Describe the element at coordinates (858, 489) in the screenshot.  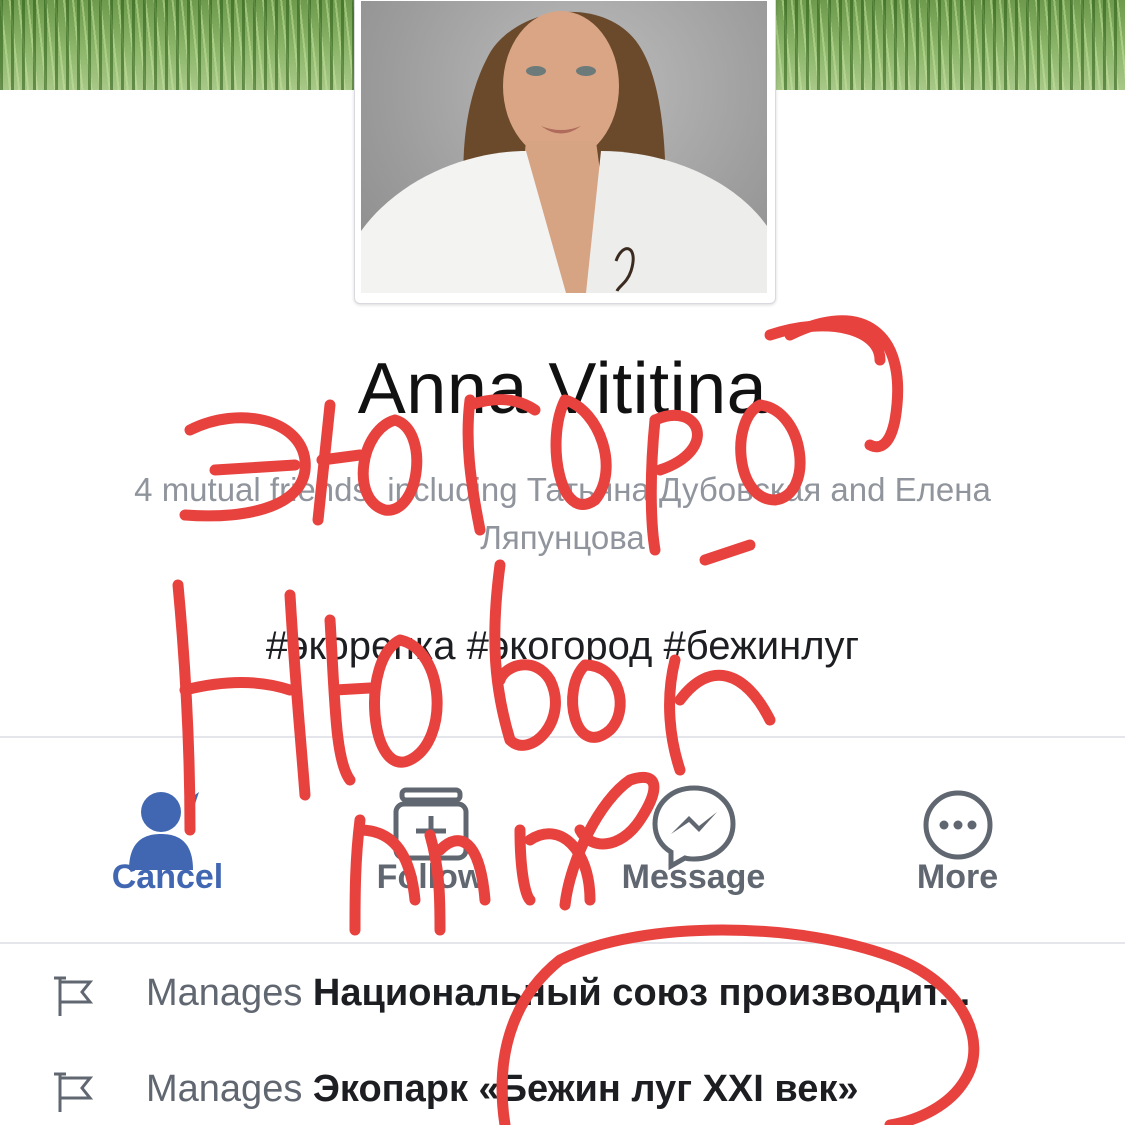
I see `mutual-friends-joiner: and` at that location.